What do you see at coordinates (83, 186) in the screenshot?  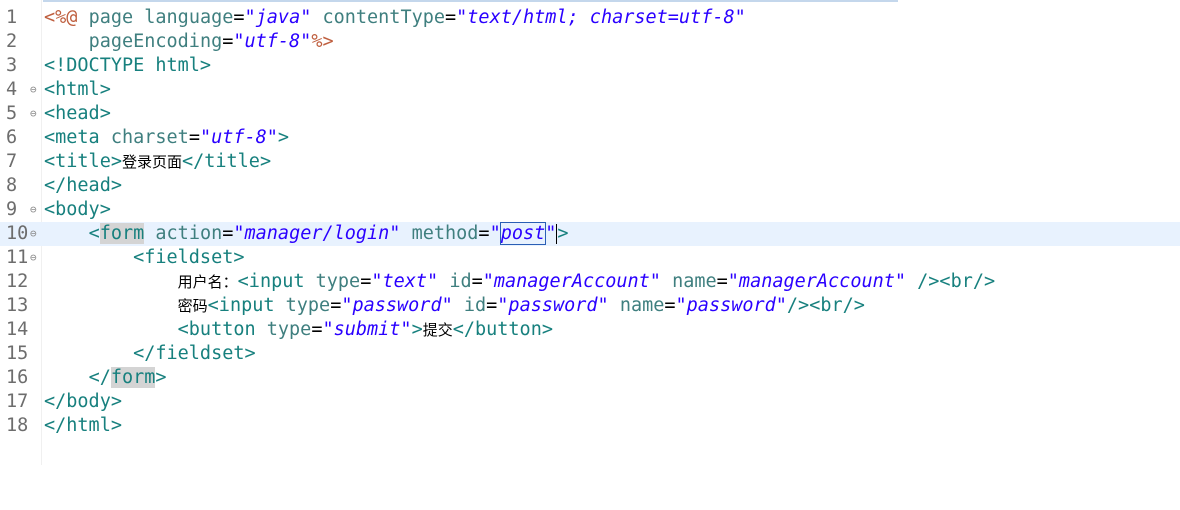 I see `line-code: </head>` at bounding box center [83, 186].